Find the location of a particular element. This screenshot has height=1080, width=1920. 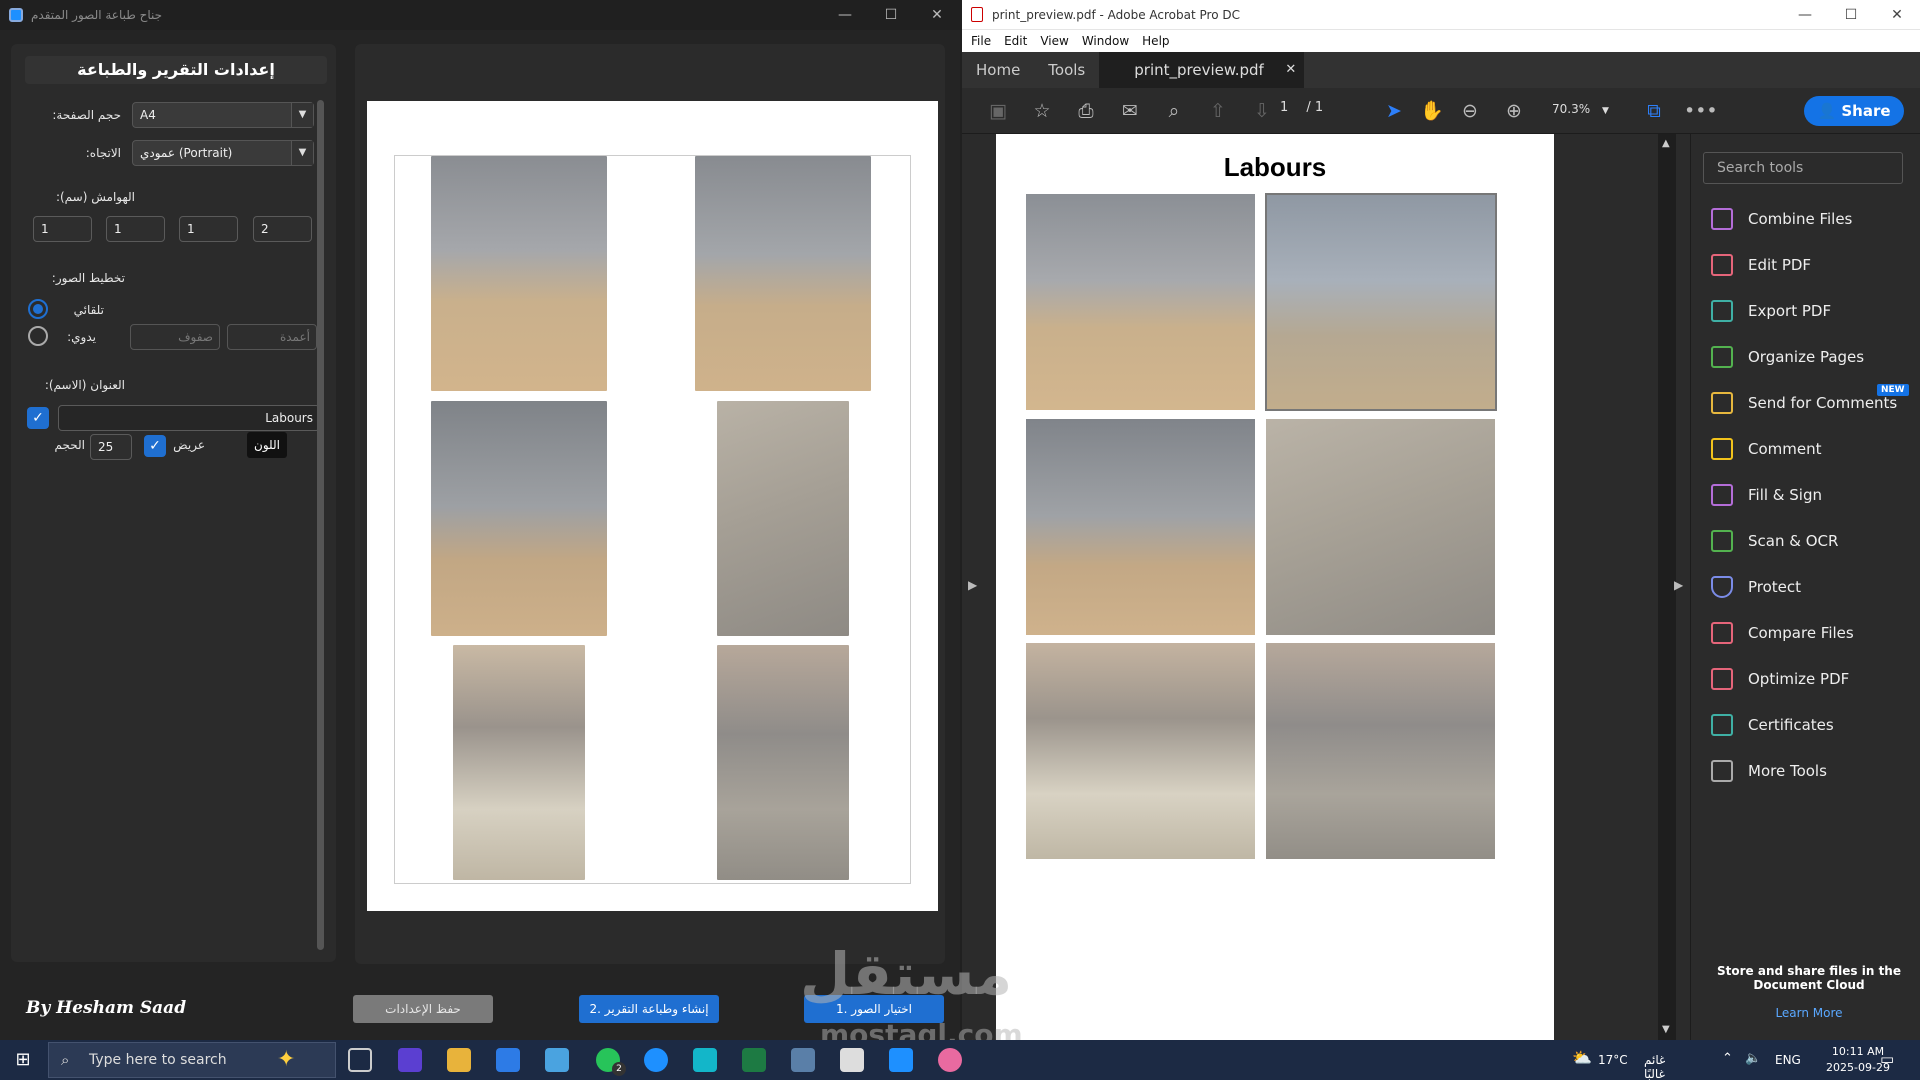

font-size-input: 25 is located at coordinates (111, 447).